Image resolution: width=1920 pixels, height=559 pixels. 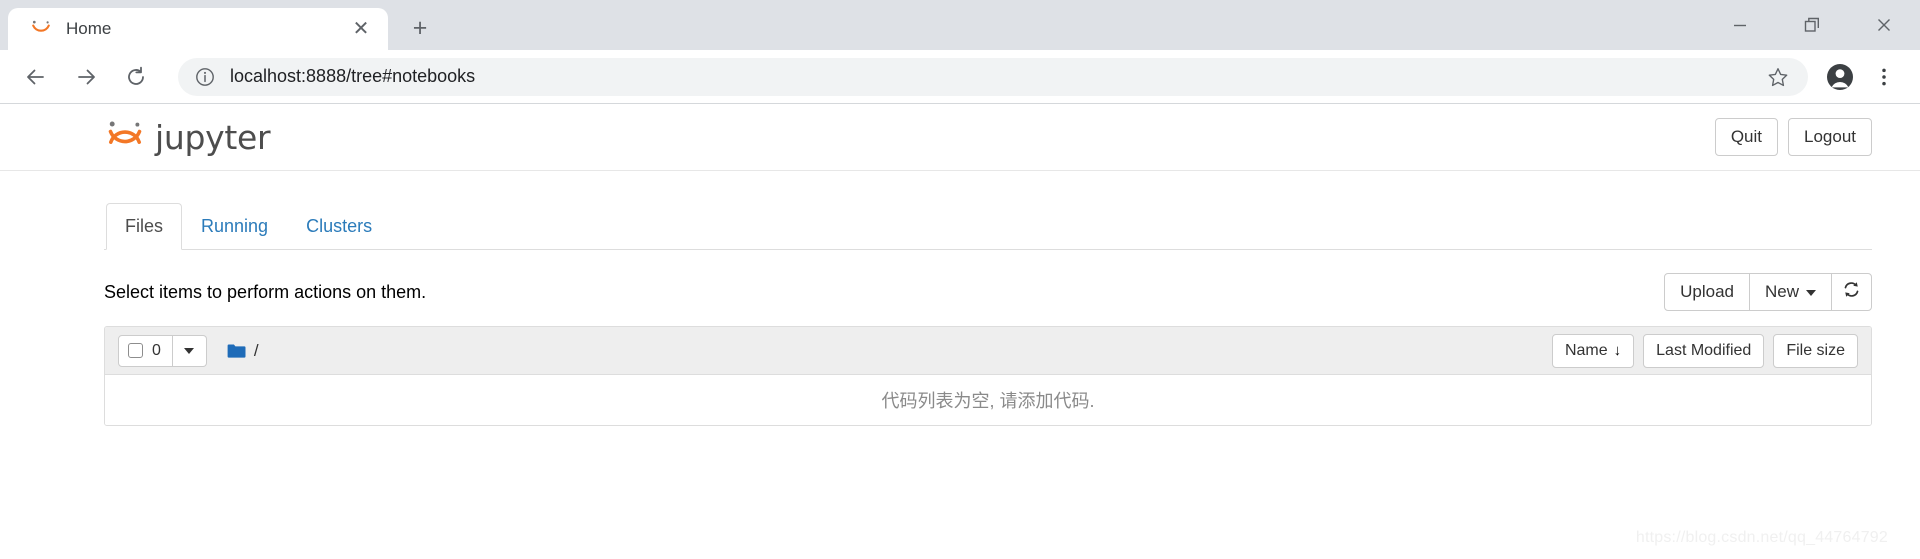 I want to click on forward-arrow-icon, so click(x=86, y=77).